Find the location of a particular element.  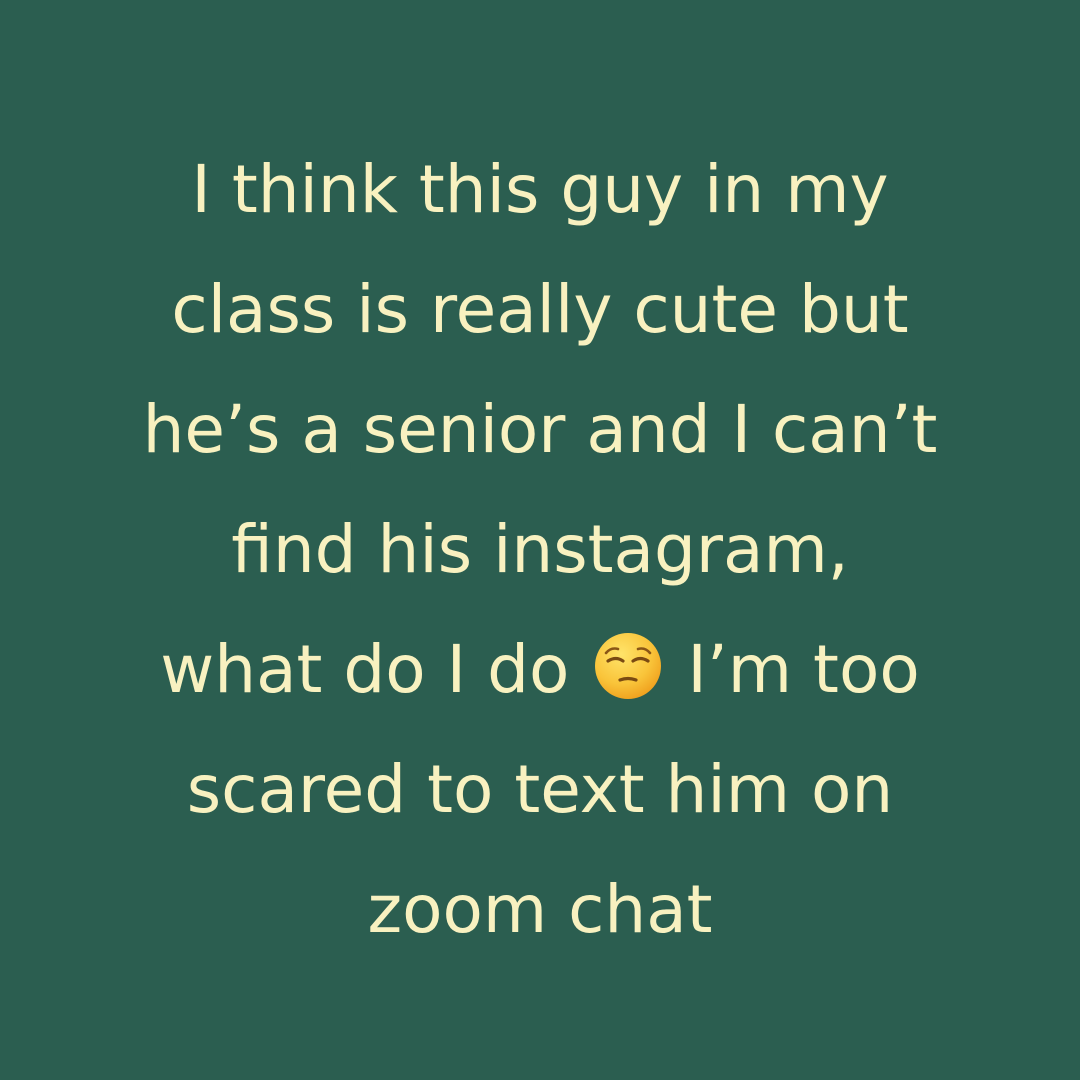

quote-line-6: scared to text him on is located at coordinates (540, 789).